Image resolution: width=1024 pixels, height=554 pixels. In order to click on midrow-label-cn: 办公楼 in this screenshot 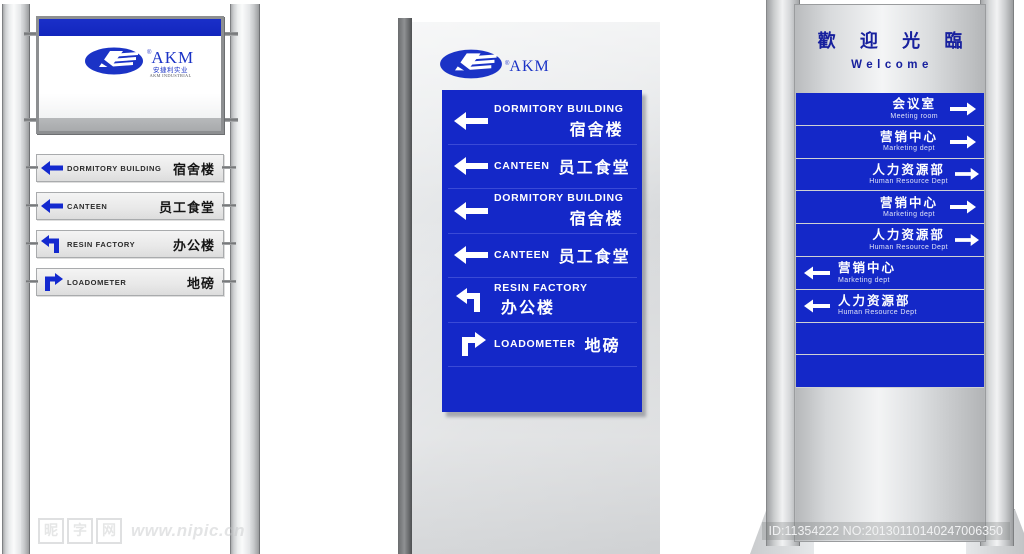, I will do `click(528, 308)`.